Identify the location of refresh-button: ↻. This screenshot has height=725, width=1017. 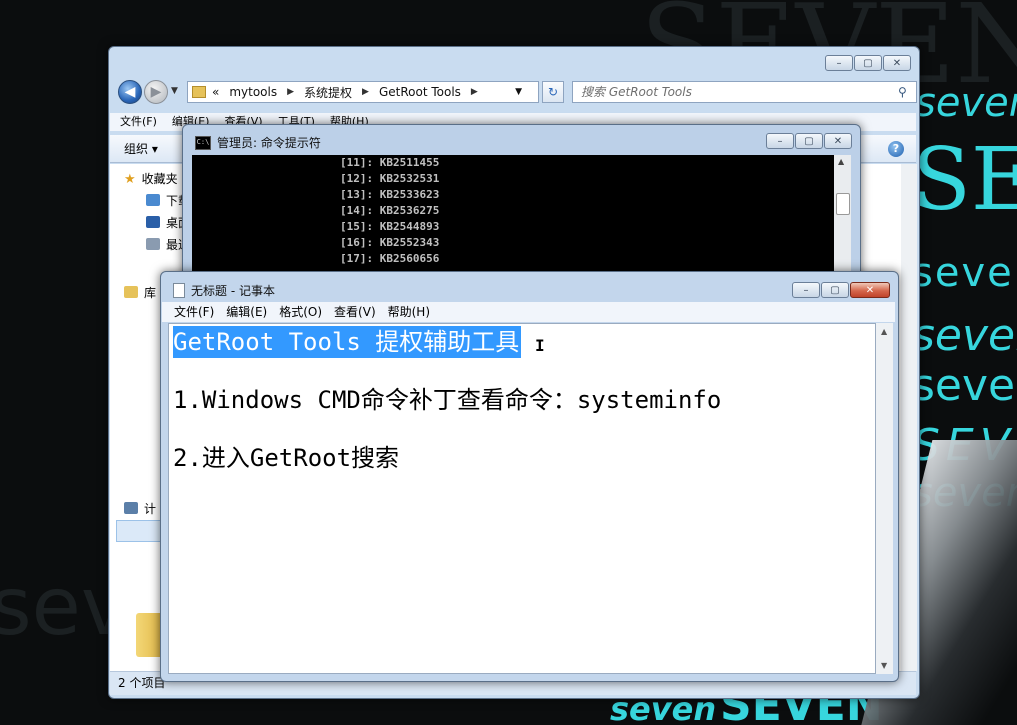
(553, 92).